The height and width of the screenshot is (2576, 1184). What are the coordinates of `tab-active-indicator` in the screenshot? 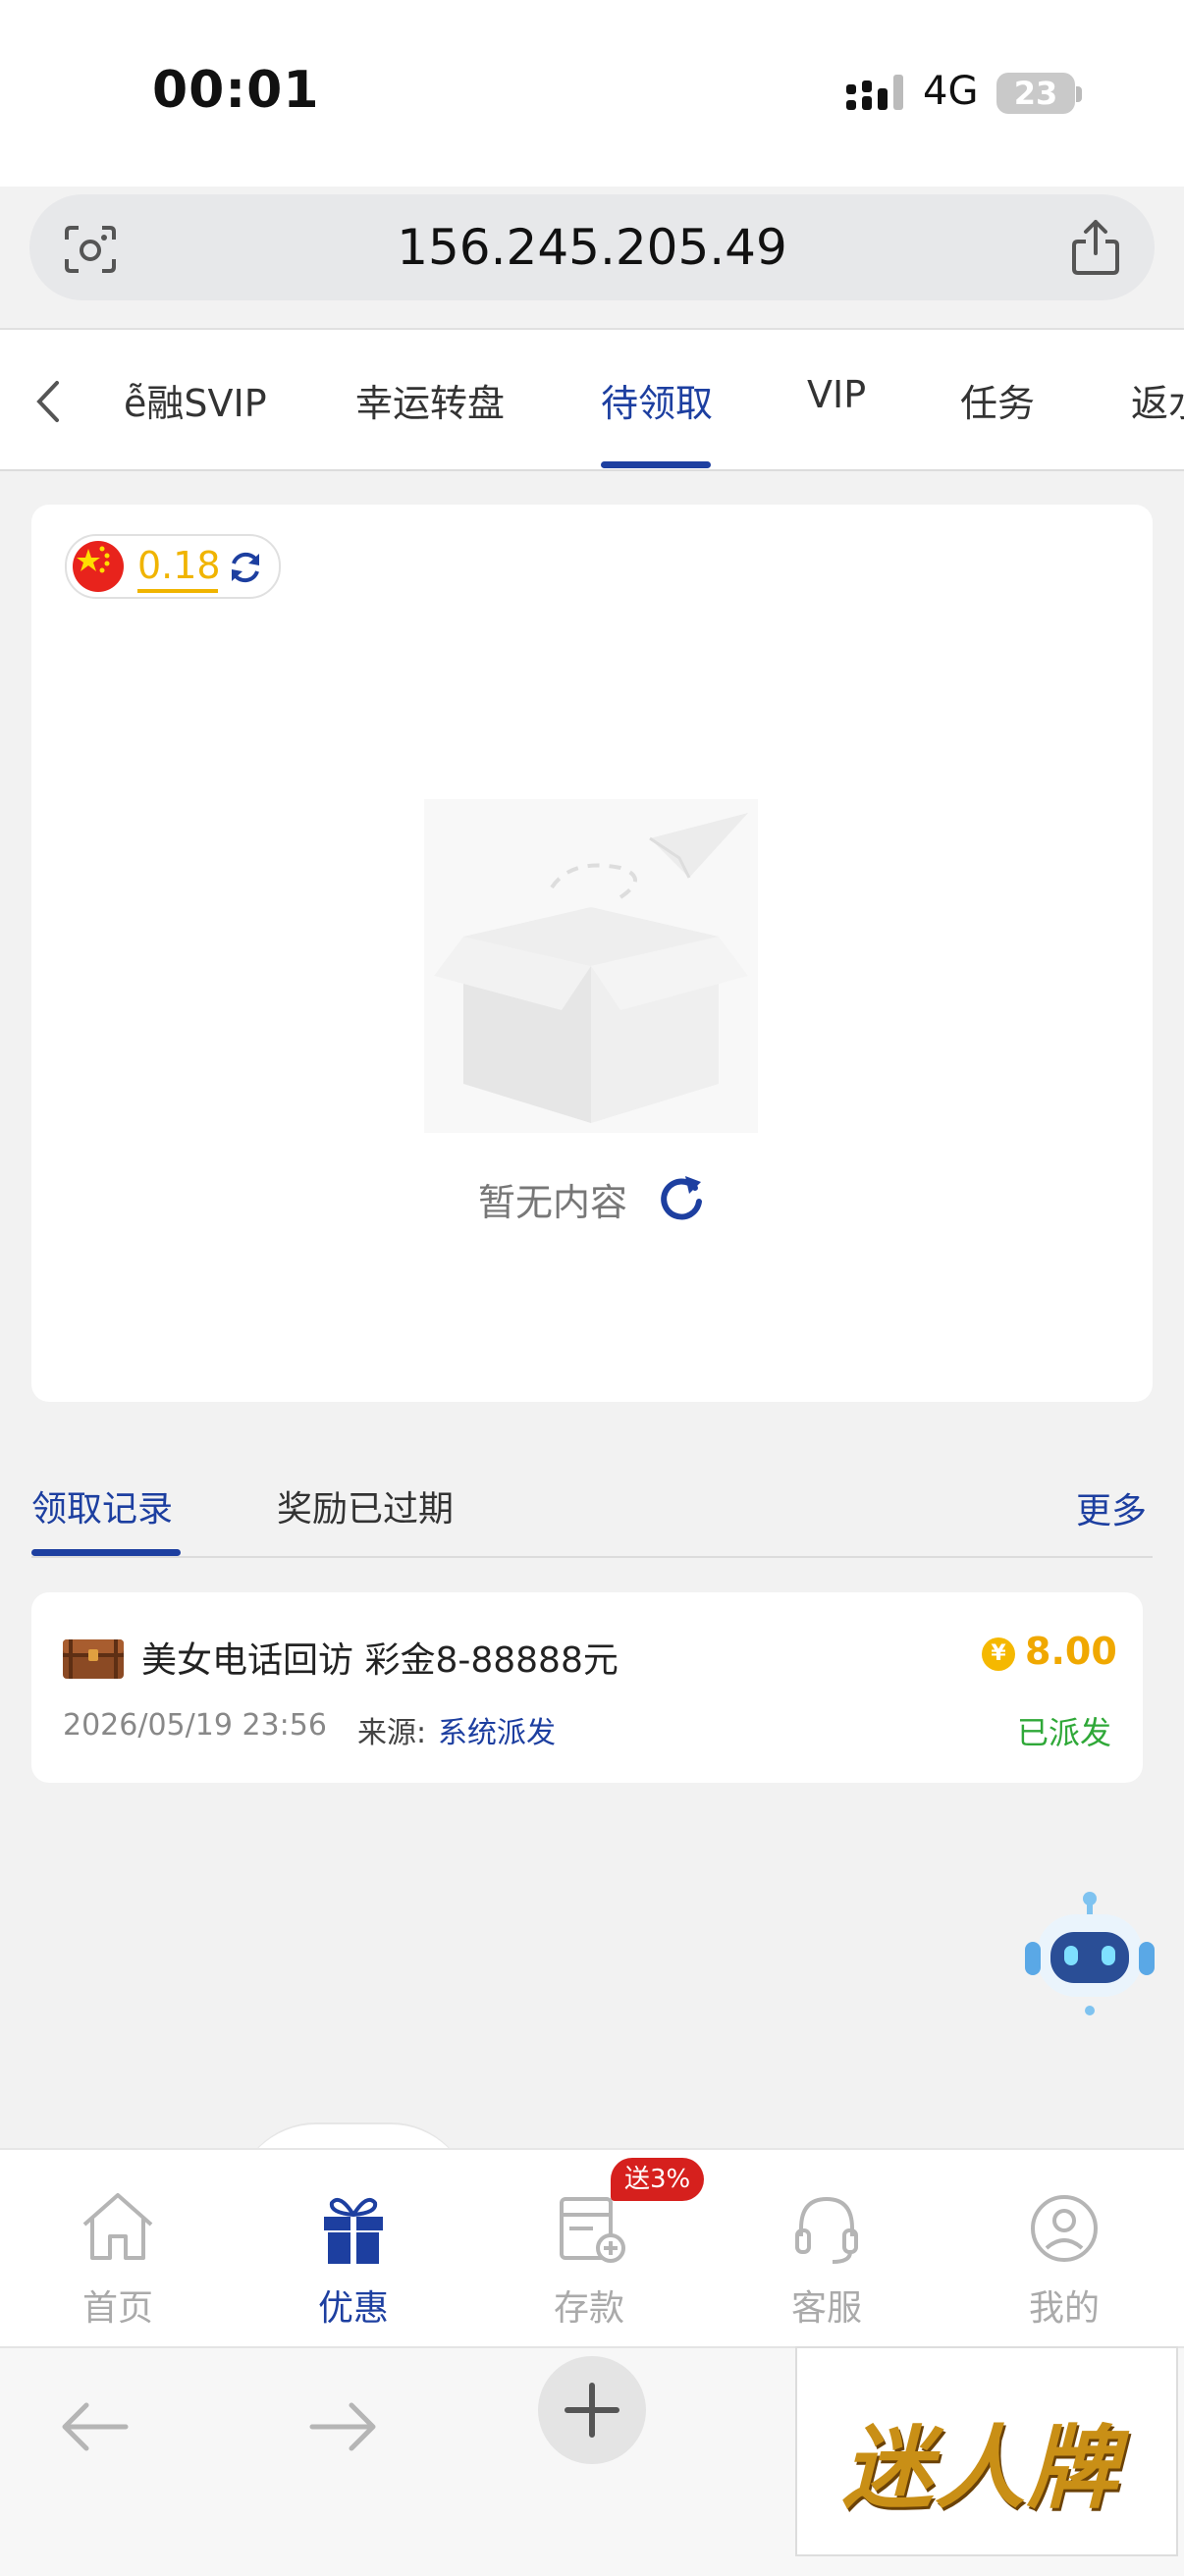 It's located at (656, 464).